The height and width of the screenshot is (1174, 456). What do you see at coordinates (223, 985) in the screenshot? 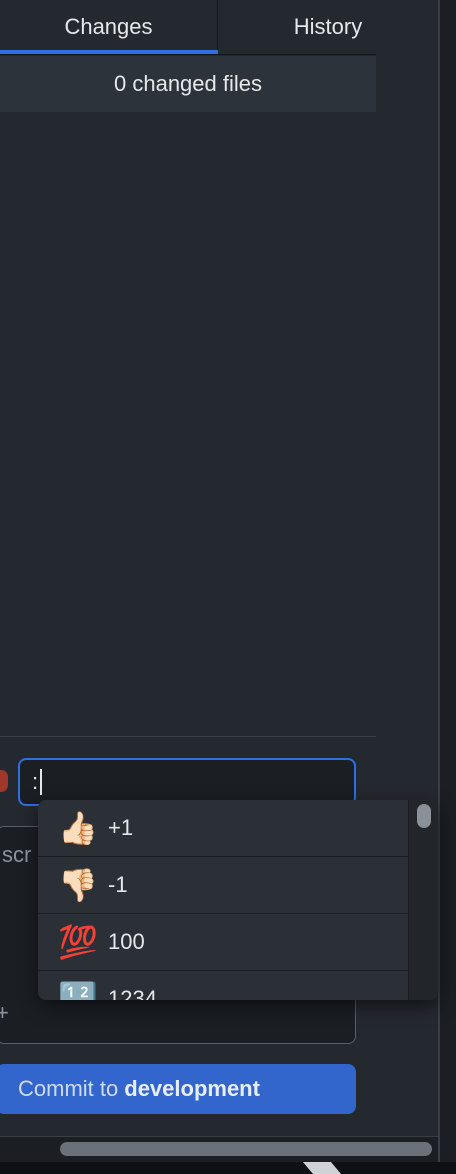
I see `emoji-item-1234: 🔢 1234` at bounding box center [223, 985].